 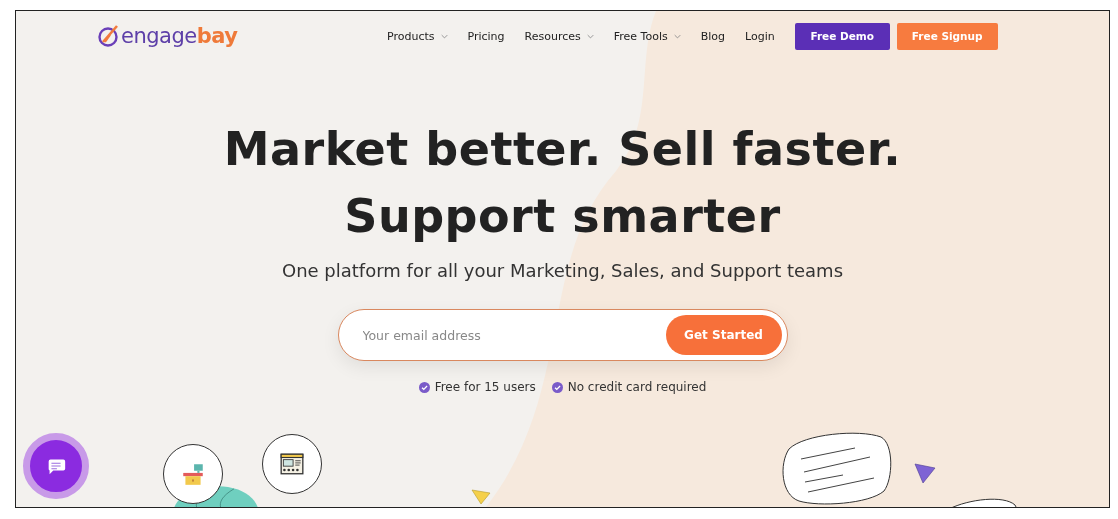 What do you see at coordinates (193, 474) in the screenshot?
I see `desk-icon` at bounding box center [193, 474].